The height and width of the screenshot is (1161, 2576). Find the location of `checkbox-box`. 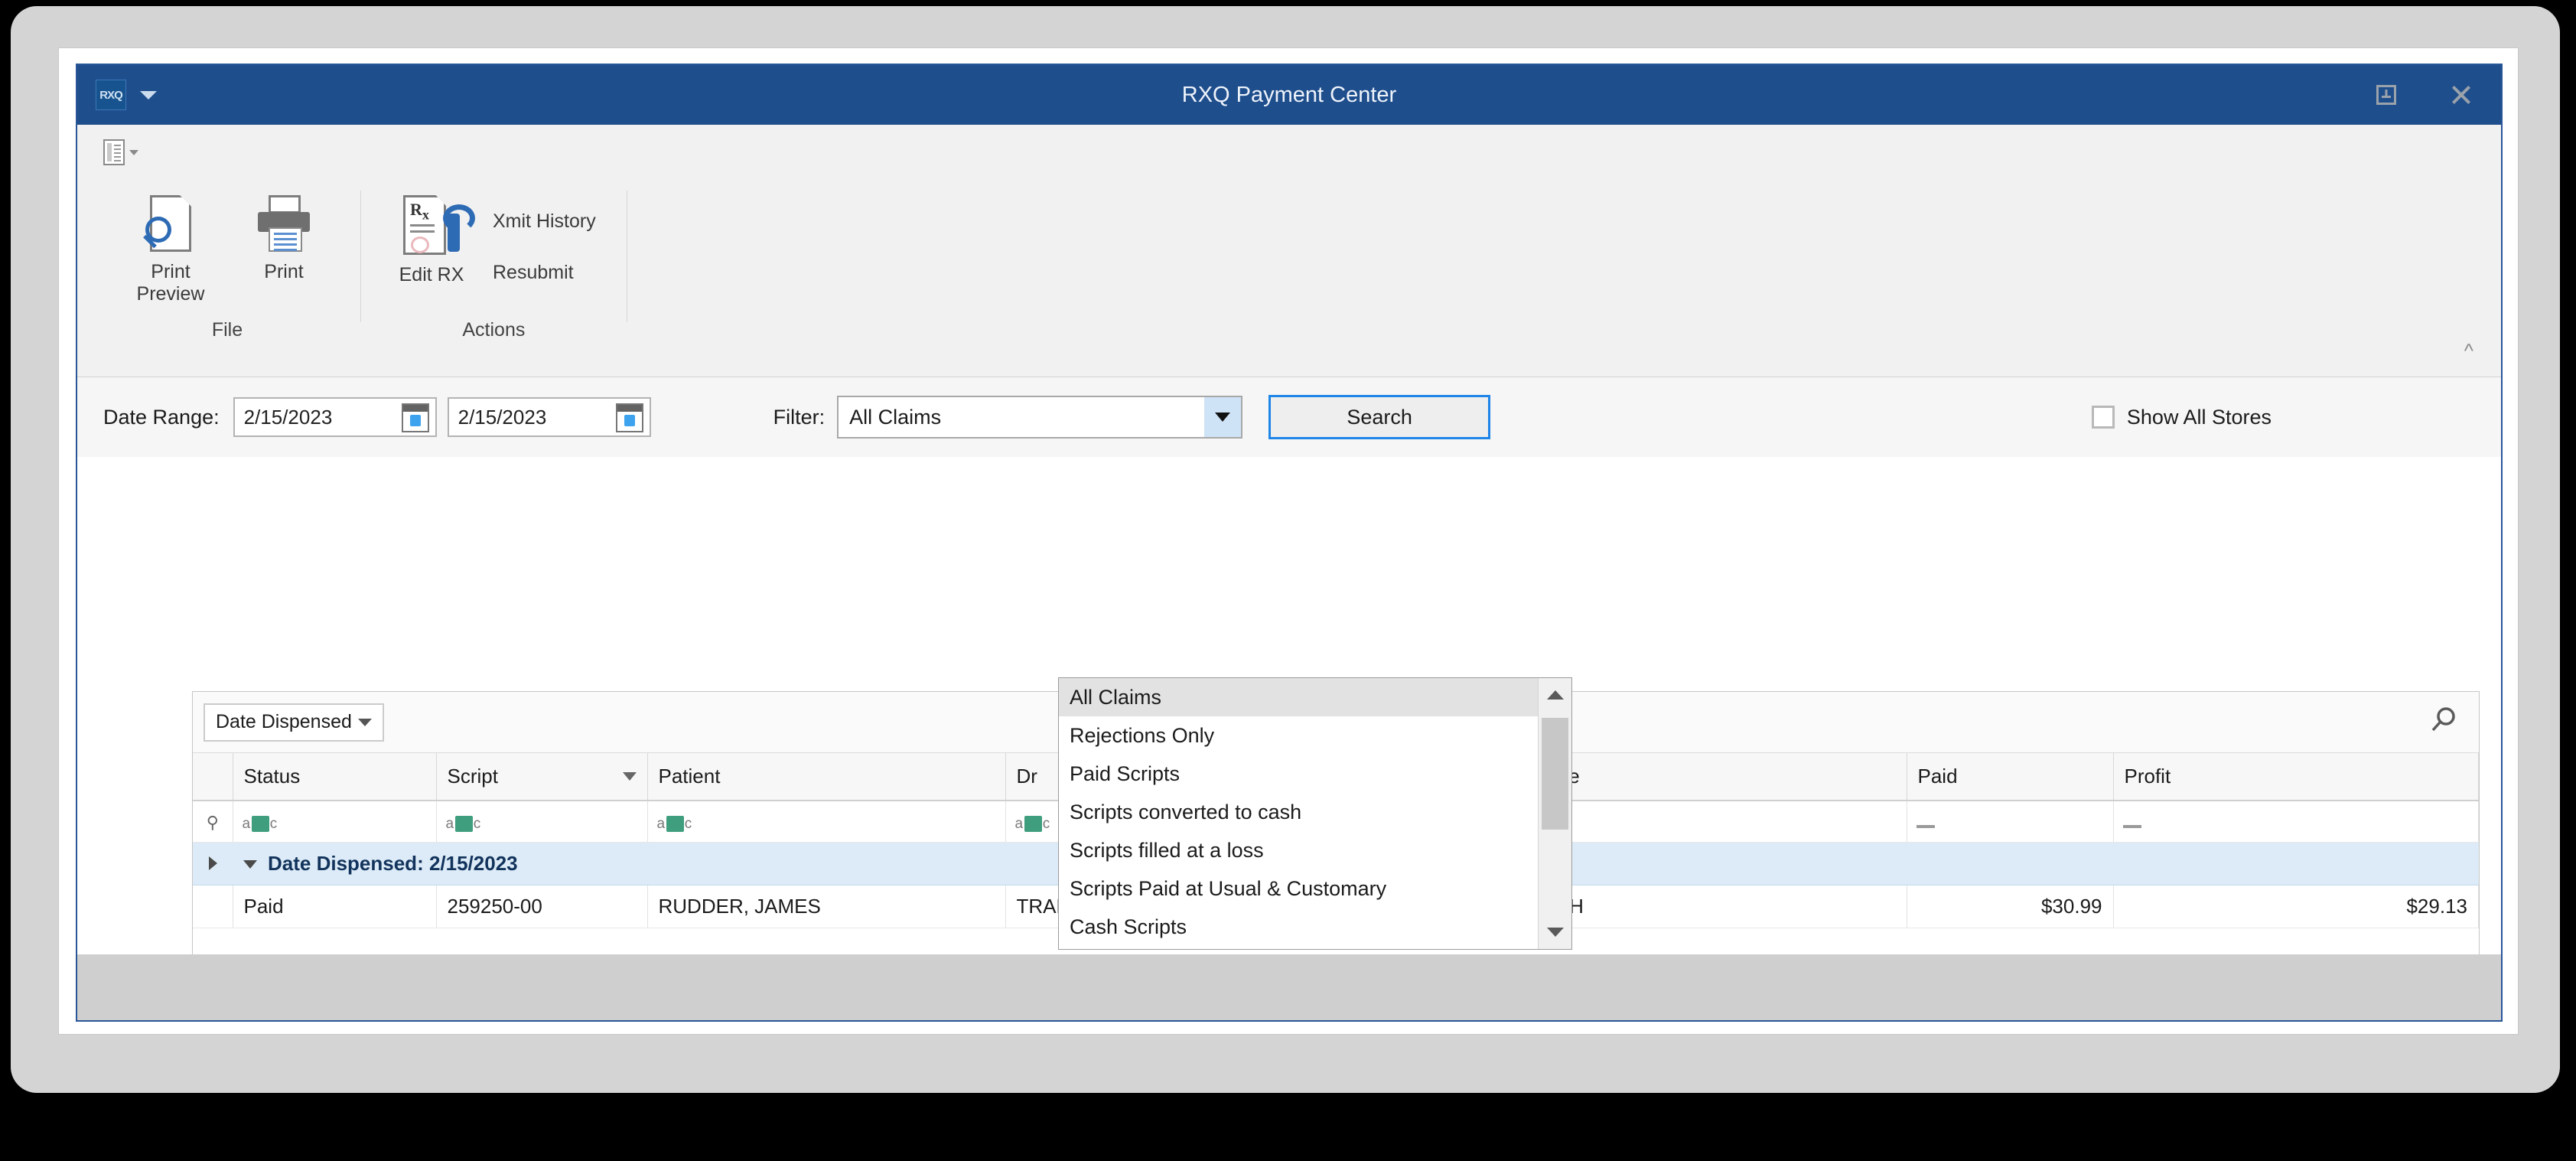

checkbox-box is located at coordinates (2103, 417).